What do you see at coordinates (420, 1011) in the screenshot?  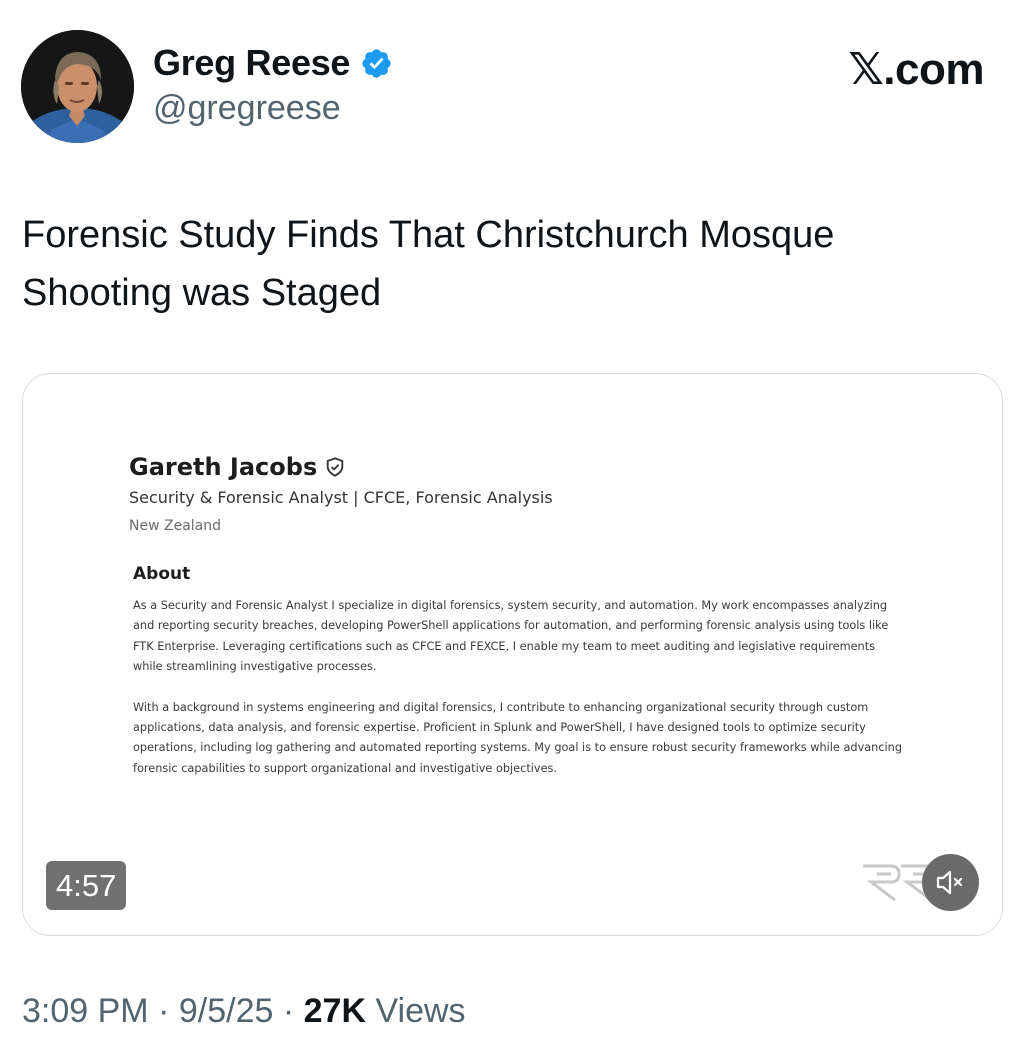 I see `views-label: Views` at bounding box center [420, 1011].